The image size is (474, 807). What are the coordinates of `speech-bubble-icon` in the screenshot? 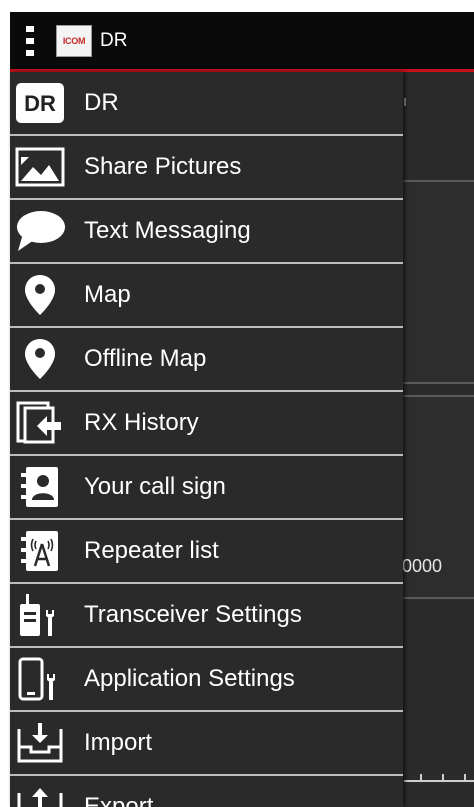 It's located at (40, 231).